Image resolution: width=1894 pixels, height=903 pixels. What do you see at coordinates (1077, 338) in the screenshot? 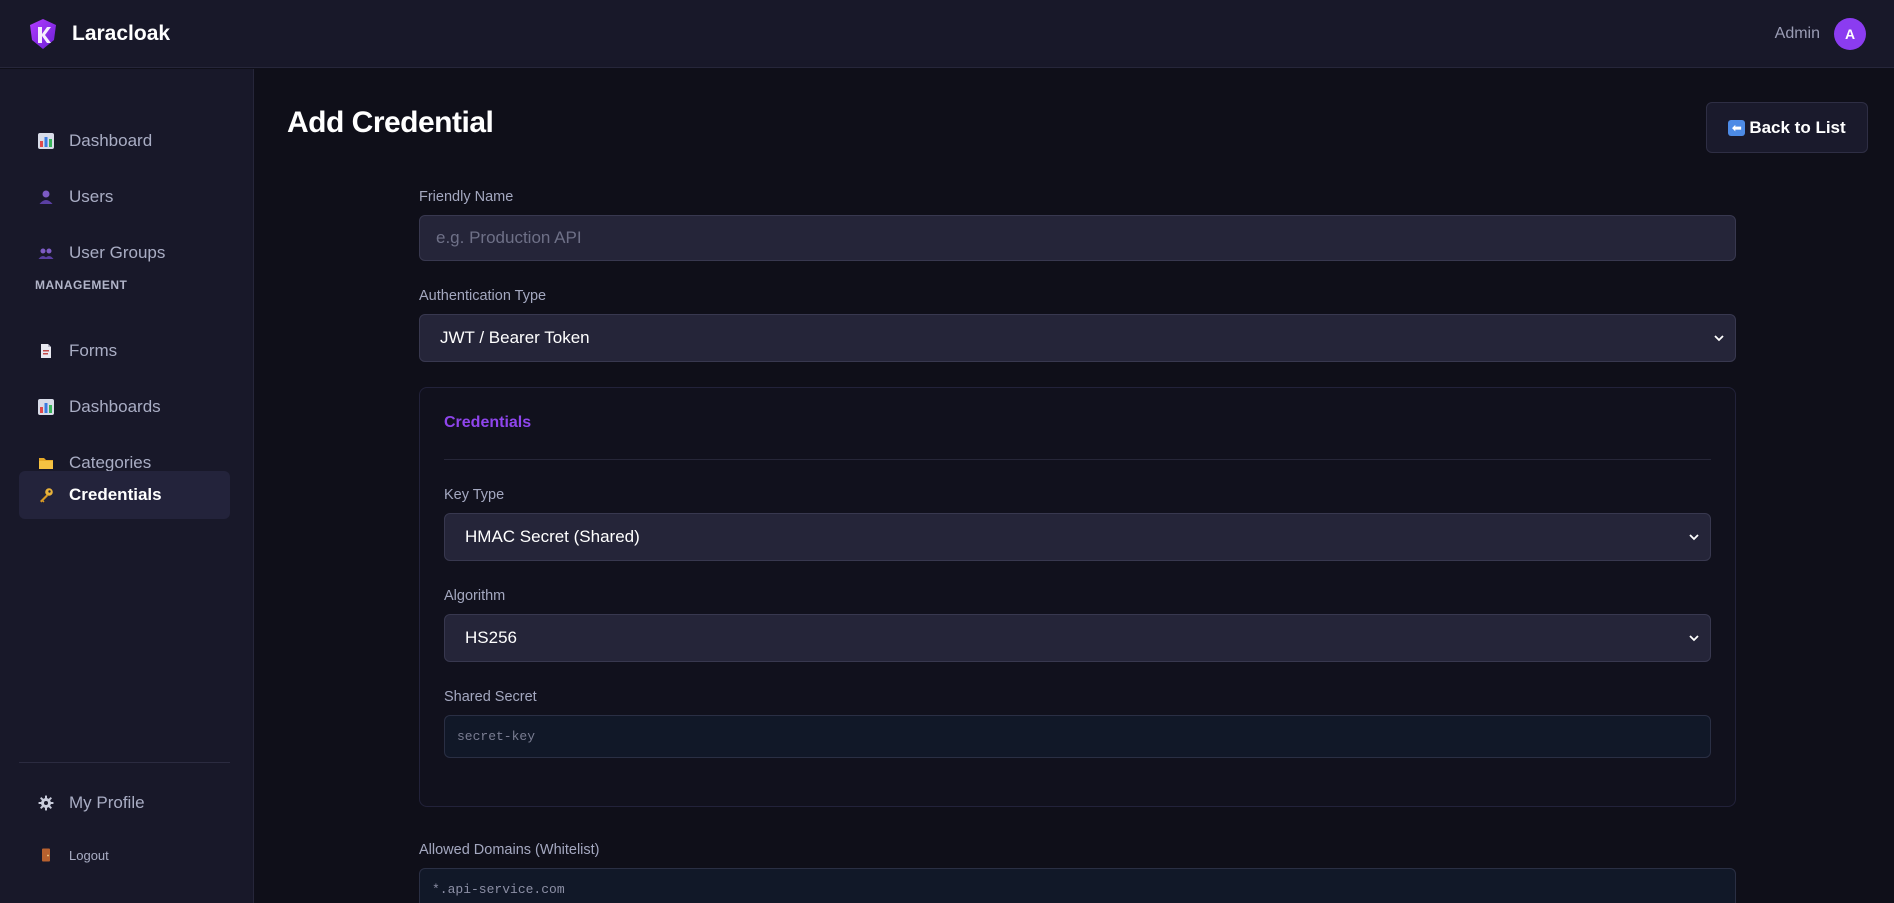
I see `auth-type-select: JWT / Bearer Token` at bounding box center [1077, 338].